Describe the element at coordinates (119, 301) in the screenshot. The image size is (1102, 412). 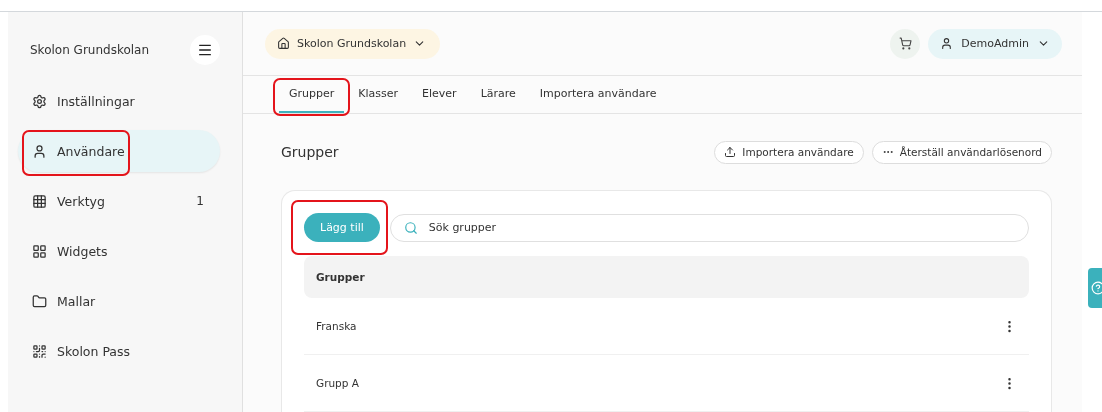
I see `sidebar-item: Mallar` at that location.